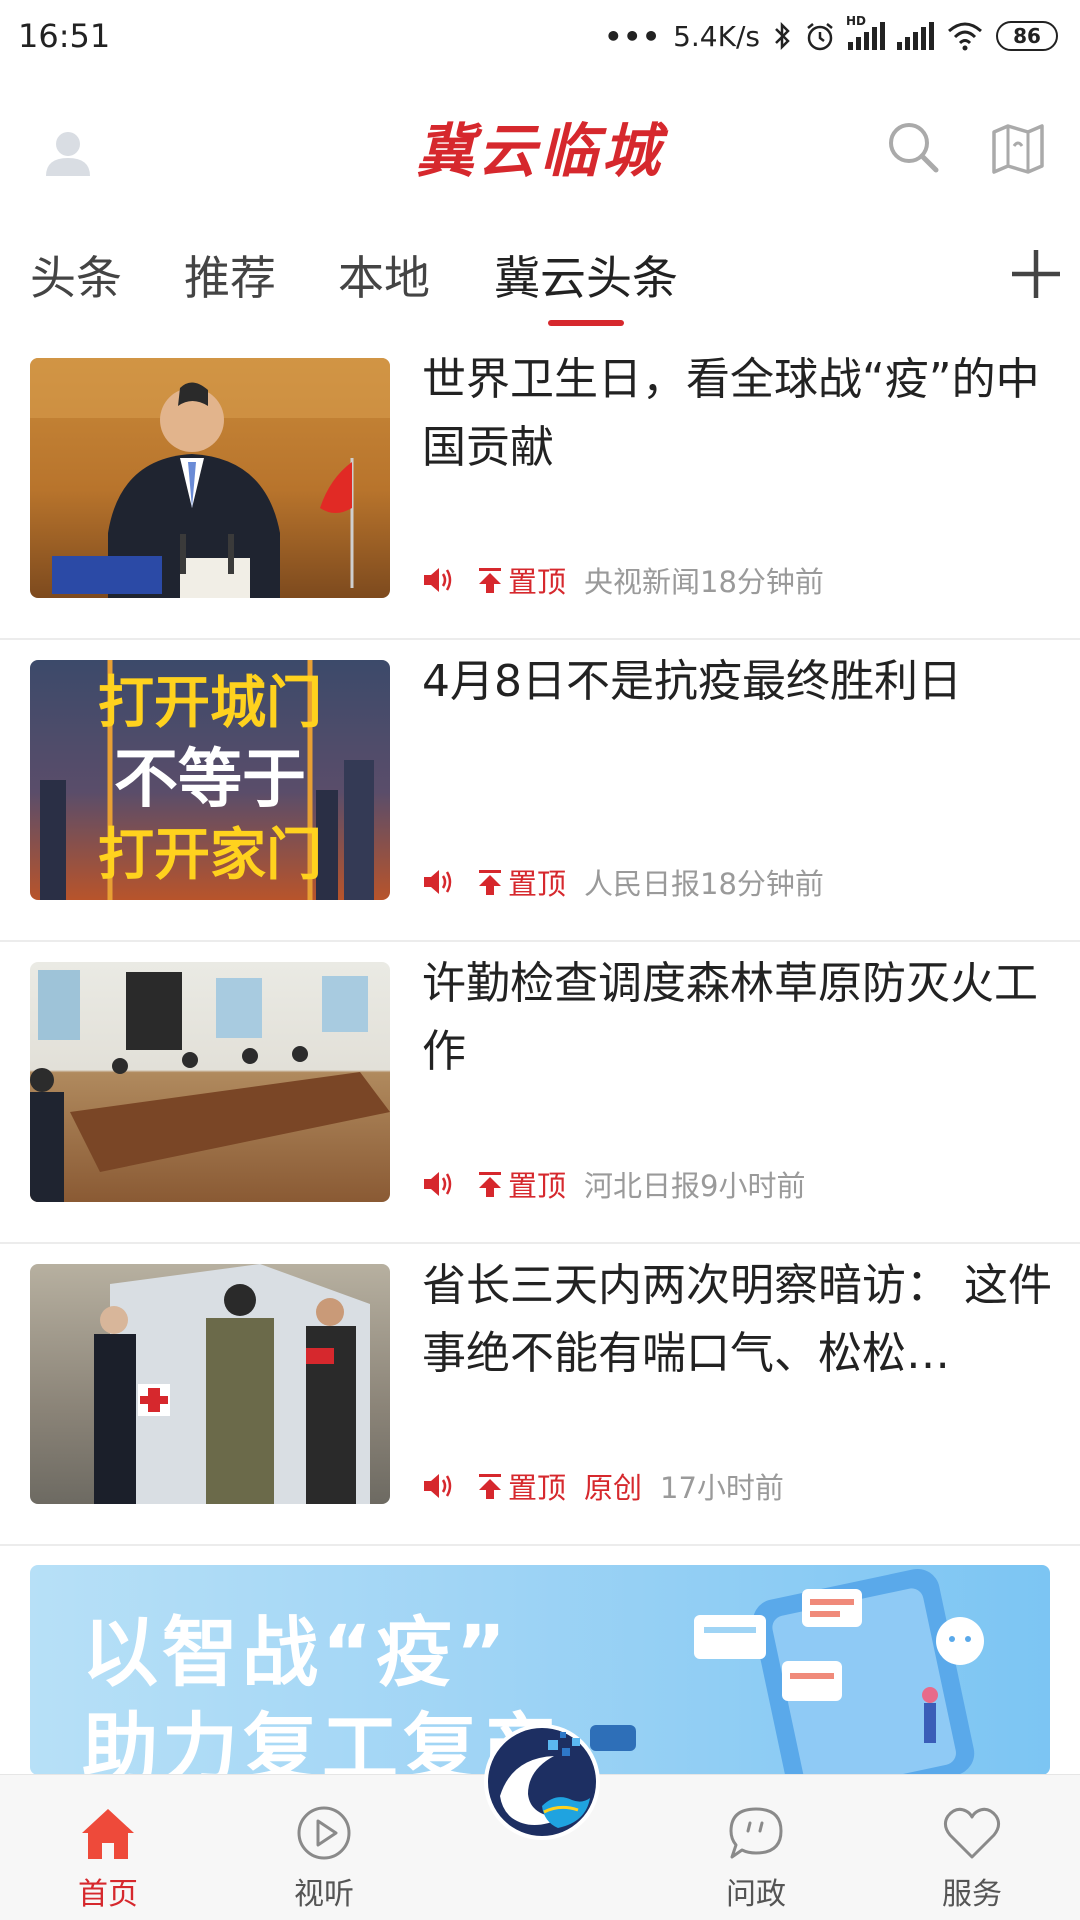  Describe the element at coordinates (856, 21) in the screenshot. I see `hd-label: HD` at that location.